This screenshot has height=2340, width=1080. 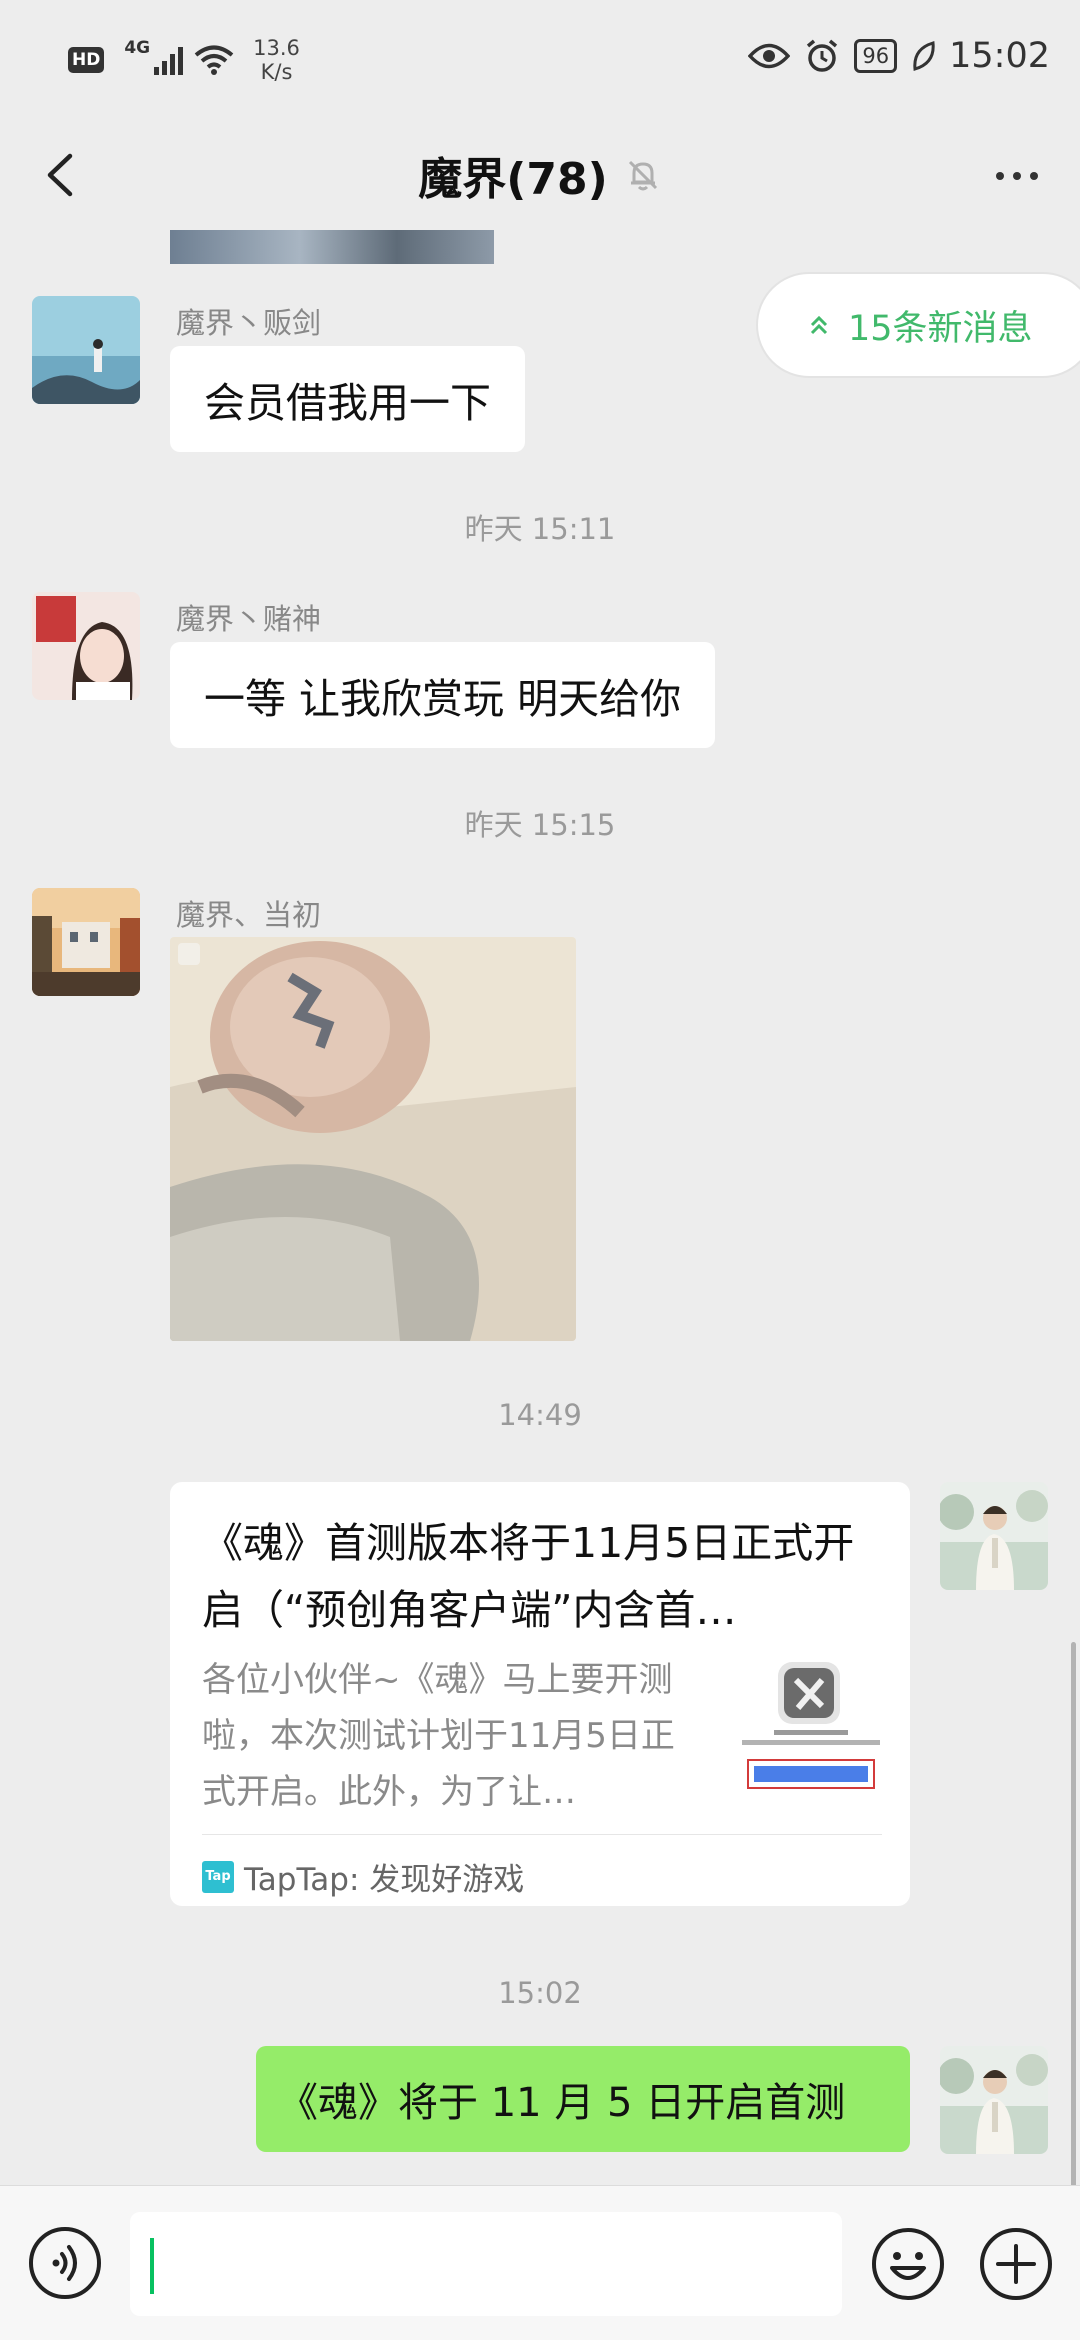 What do you see at coordinates (214, 60) in the screenshot?
I see `wifi-icon` at bounding box center [214, 60].